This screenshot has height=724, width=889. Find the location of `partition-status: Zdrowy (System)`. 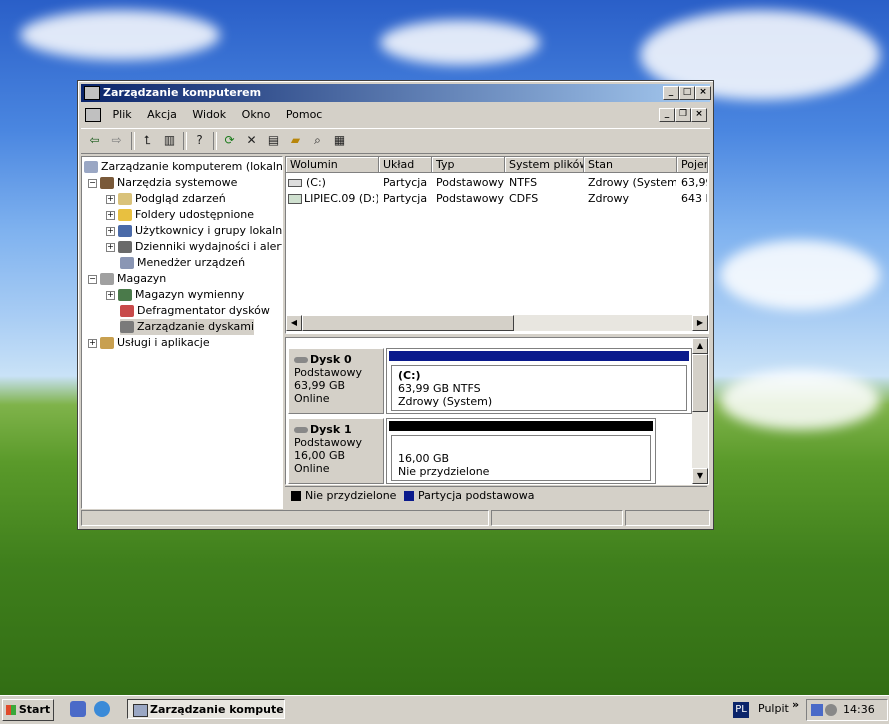

partition-status: Zdrowy (System) is located at coordinates (445, 401).